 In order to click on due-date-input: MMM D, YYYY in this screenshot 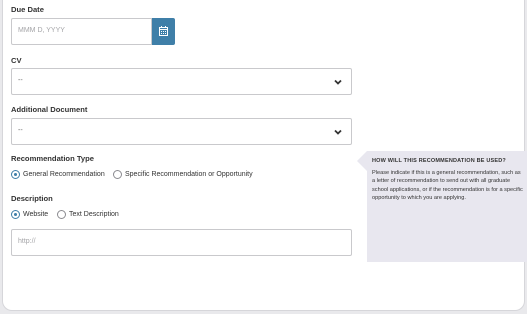, I will do `click(81, 31)`.